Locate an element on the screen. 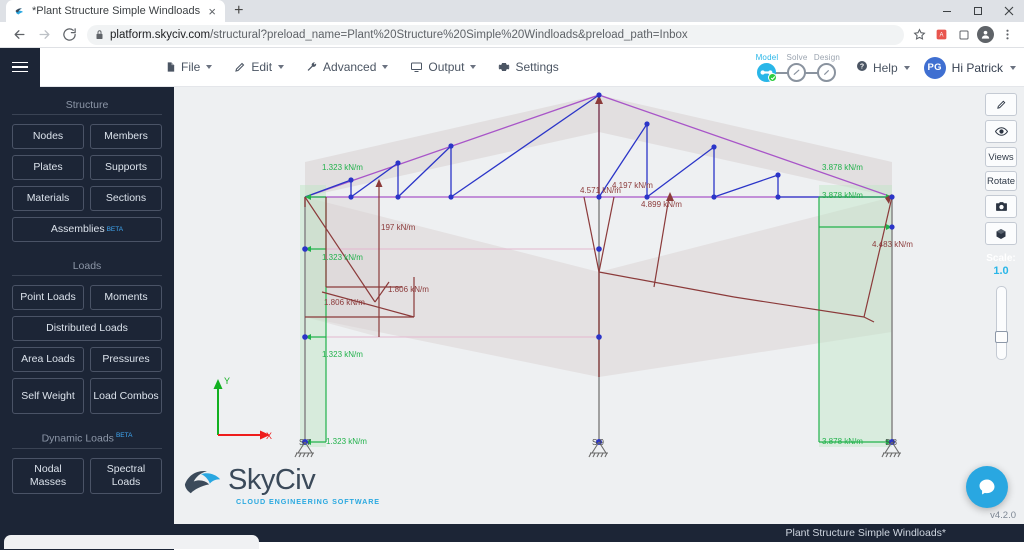 Image resolution: width=1024 pixels, height=550 pixels. chrome-profile-icon is located at coordinates (985, 34).